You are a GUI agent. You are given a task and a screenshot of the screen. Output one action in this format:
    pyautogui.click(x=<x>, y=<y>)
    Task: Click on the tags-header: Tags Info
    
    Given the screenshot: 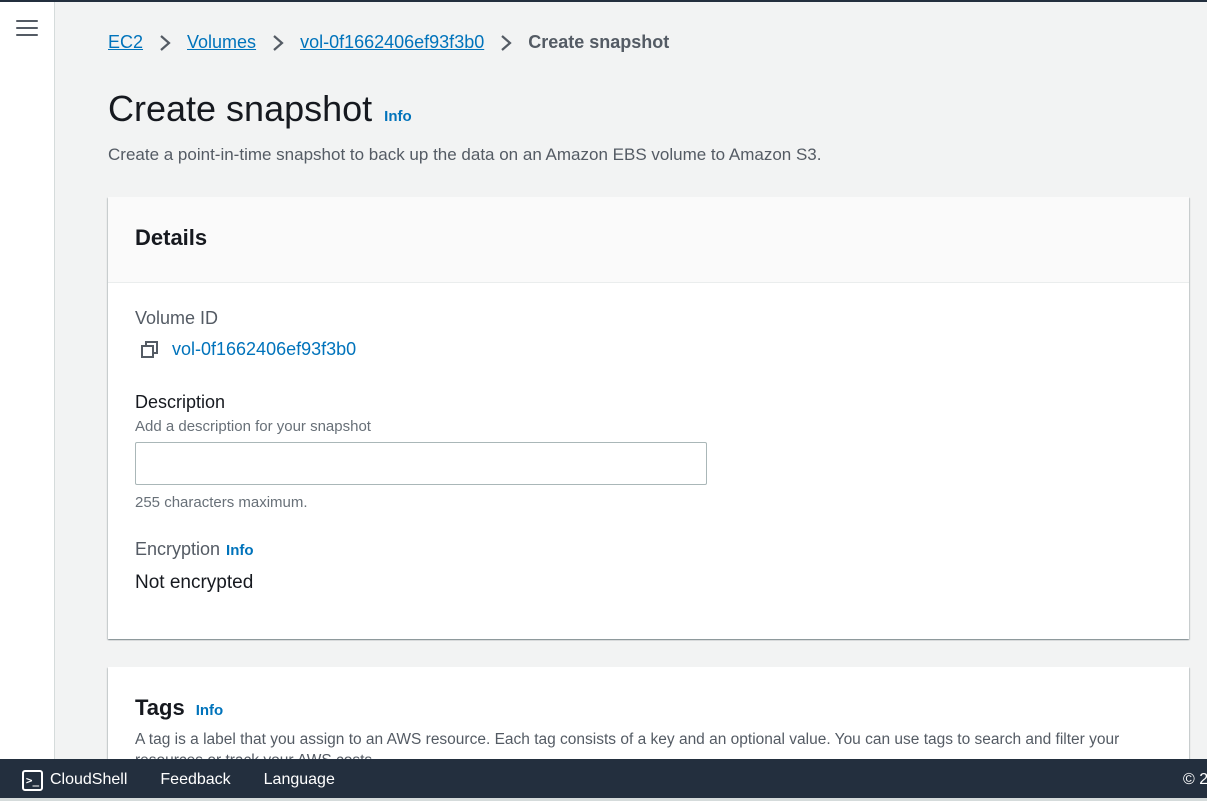 What is the action you would take?
    pyautogui.click(x=648, y=694)
    